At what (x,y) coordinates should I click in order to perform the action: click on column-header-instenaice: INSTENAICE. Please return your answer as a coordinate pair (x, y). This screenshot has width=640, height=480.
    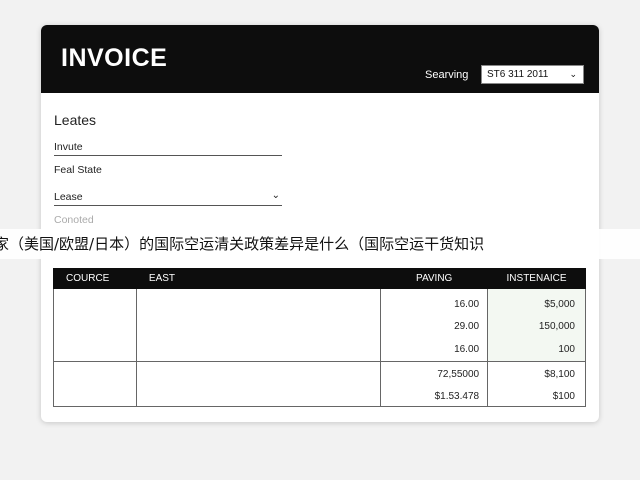
    Looking at the image, I should click on (536, 278).